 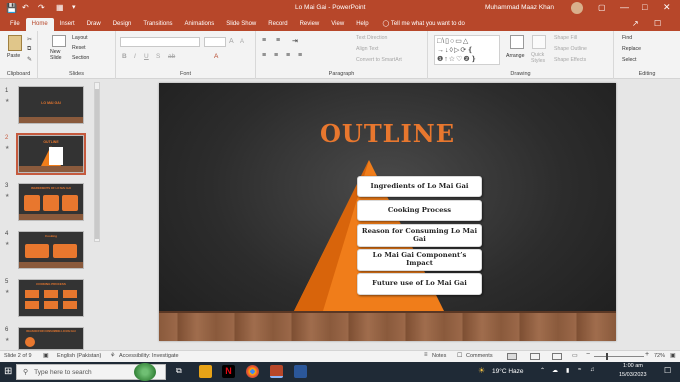 What do you see at coordinates (80, 38) in the screenshot?
I see `layout-button: Layout` at bounding box center [80, 38].